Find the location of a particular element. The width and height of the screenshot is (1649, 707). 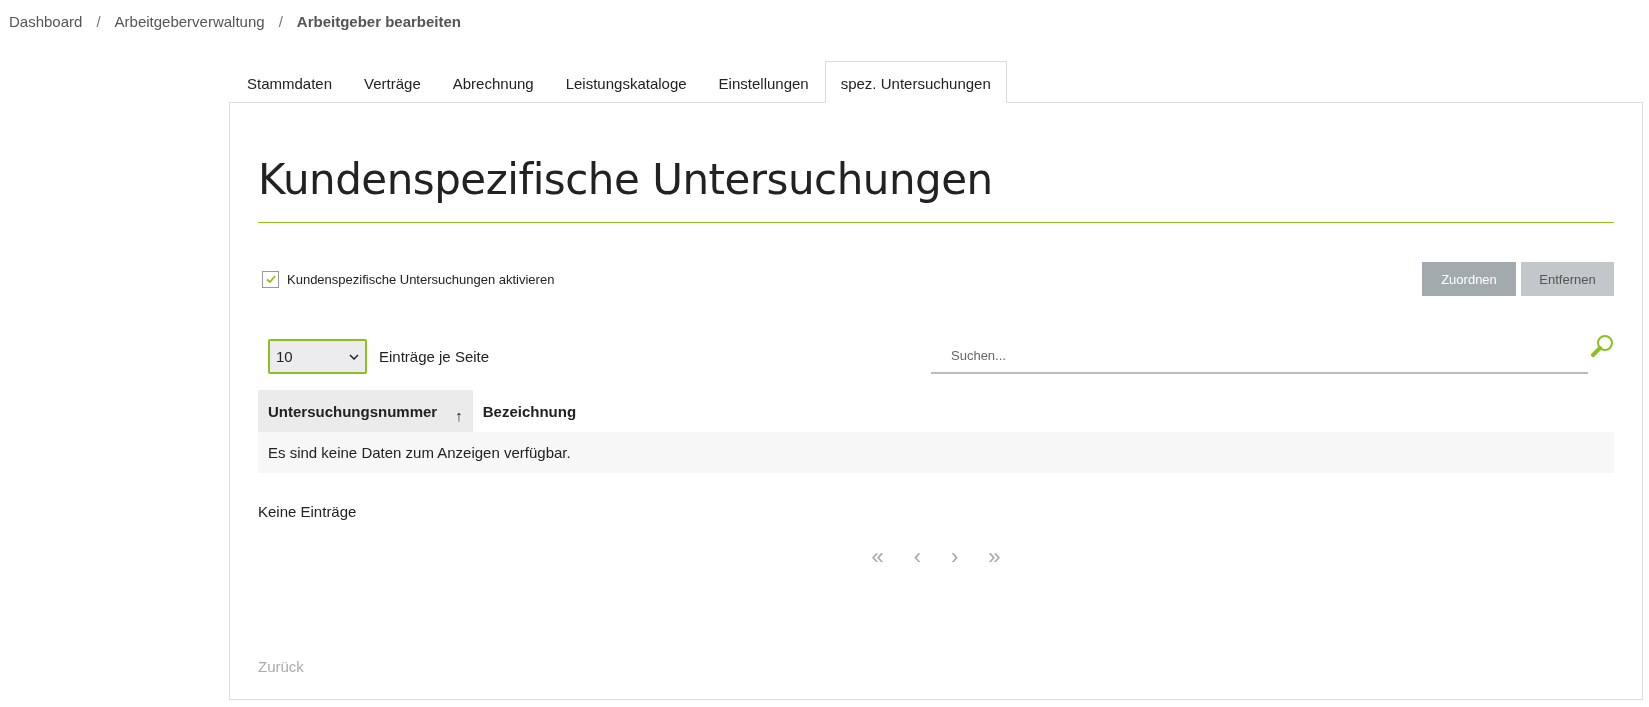

column-header: Bezeichnung is located at coordinates (529, 411).